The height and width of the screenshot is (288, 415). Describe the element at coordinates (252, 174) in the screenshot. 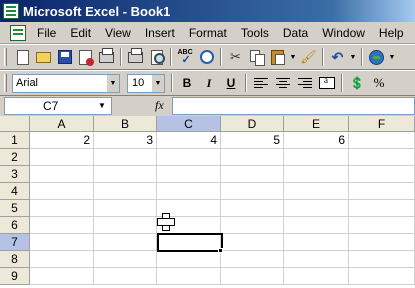

I see `cell-d3` at that location.